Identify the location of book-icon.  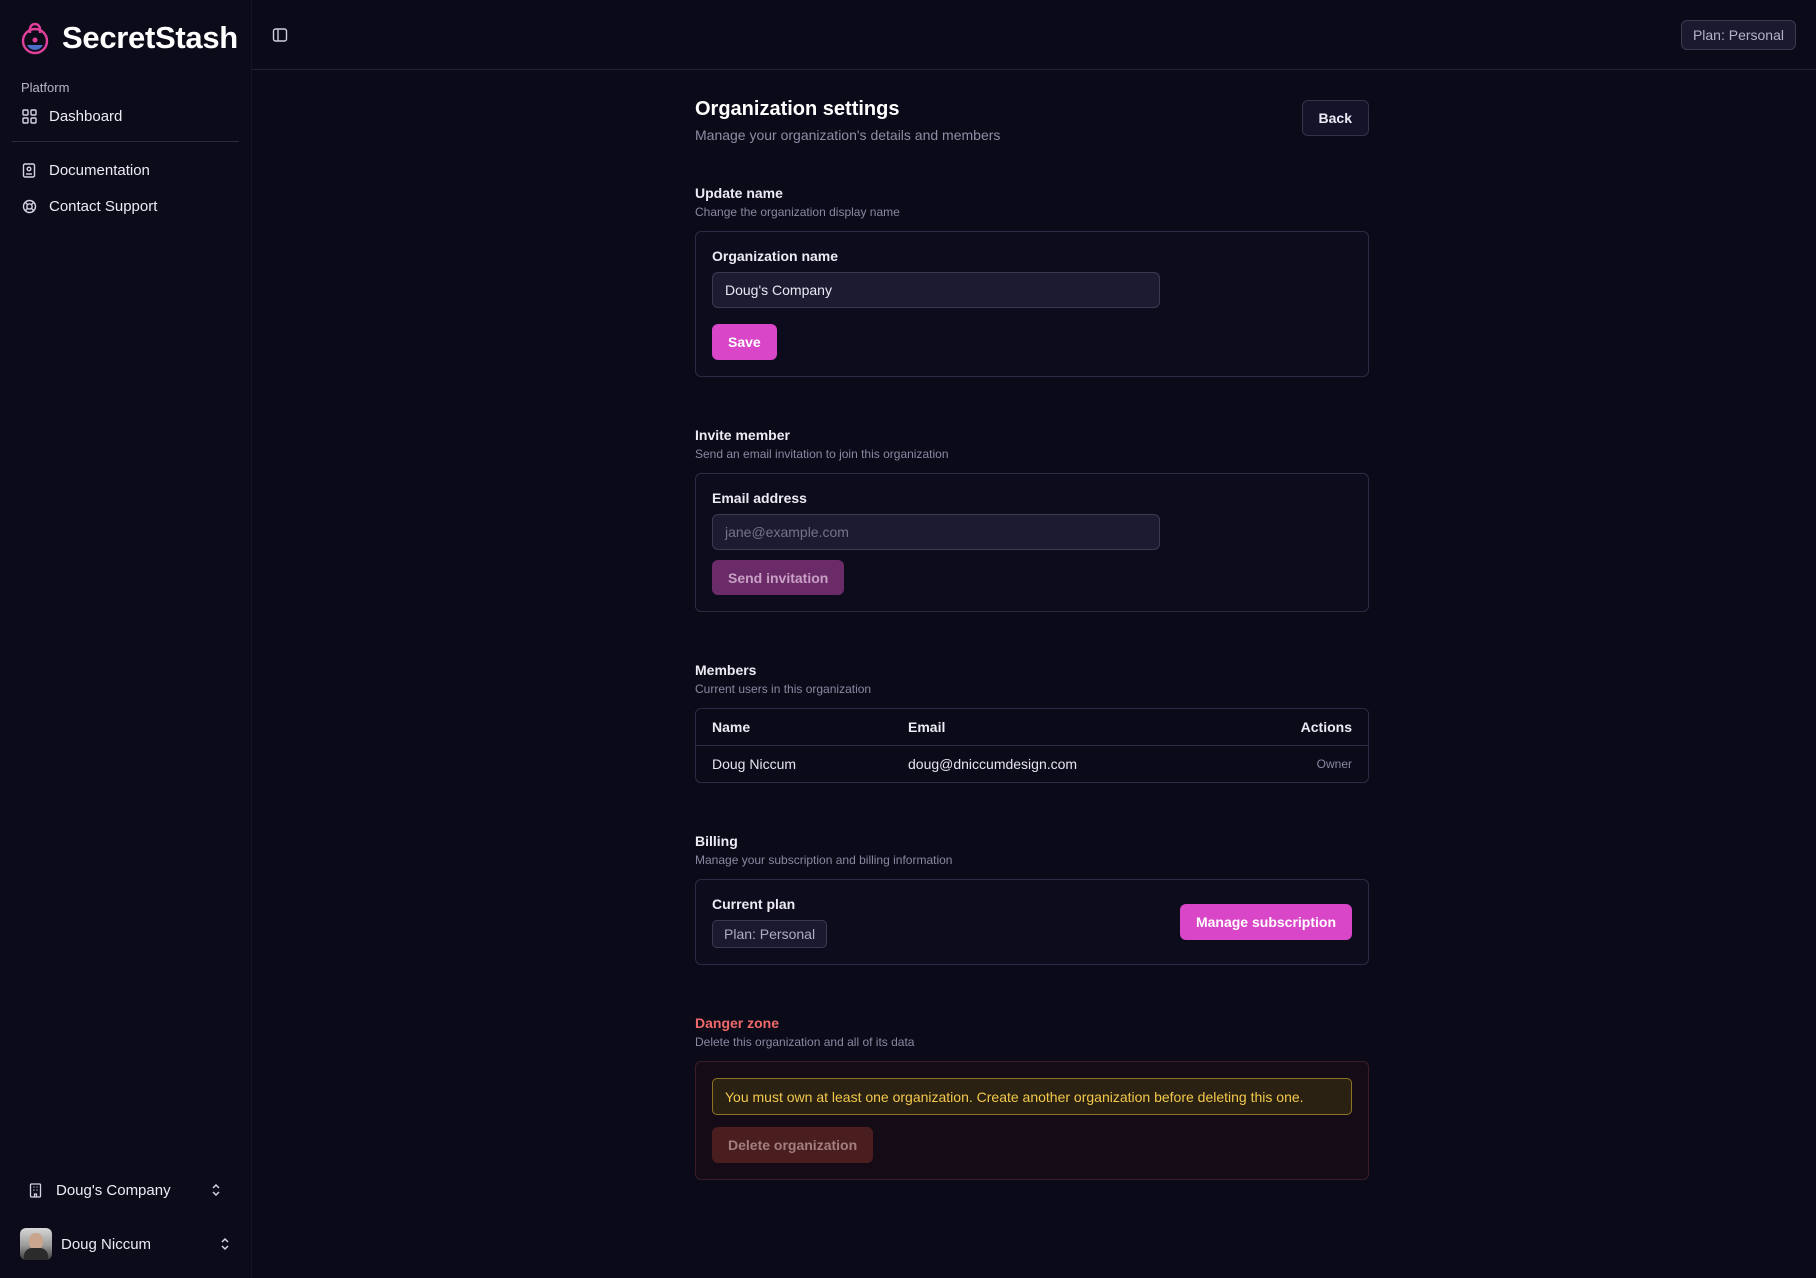
(29, 170).